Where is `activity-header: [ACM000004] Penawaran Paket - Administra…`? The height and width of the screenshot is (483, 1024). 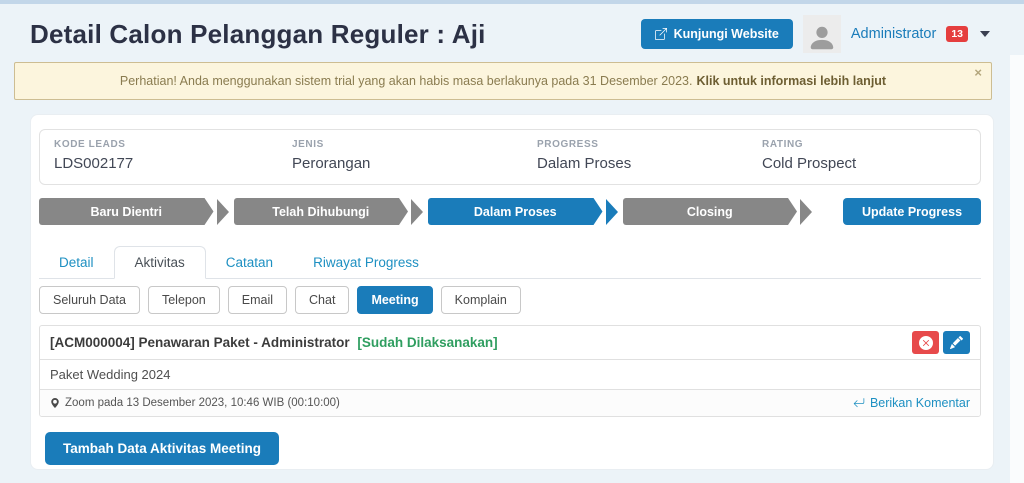 activity-header: [ACM000004] Penawaran Paket - Administra… is located at coordinates (510, 343).